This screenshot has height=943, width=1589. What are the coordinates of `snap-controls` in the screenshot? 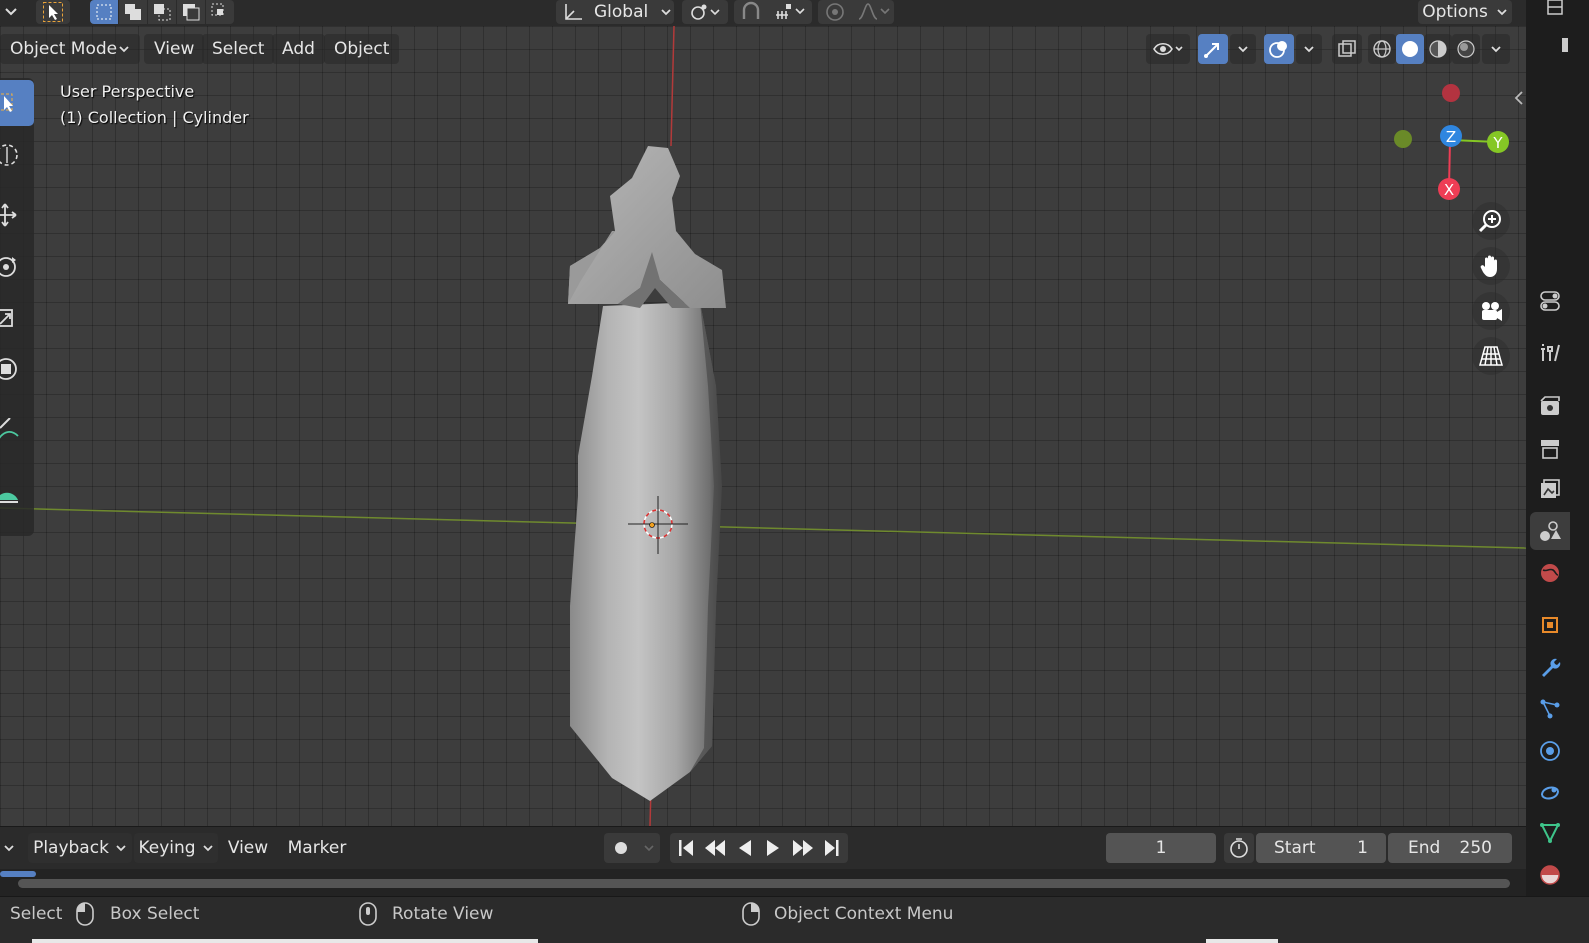 It's located at (773, 12).